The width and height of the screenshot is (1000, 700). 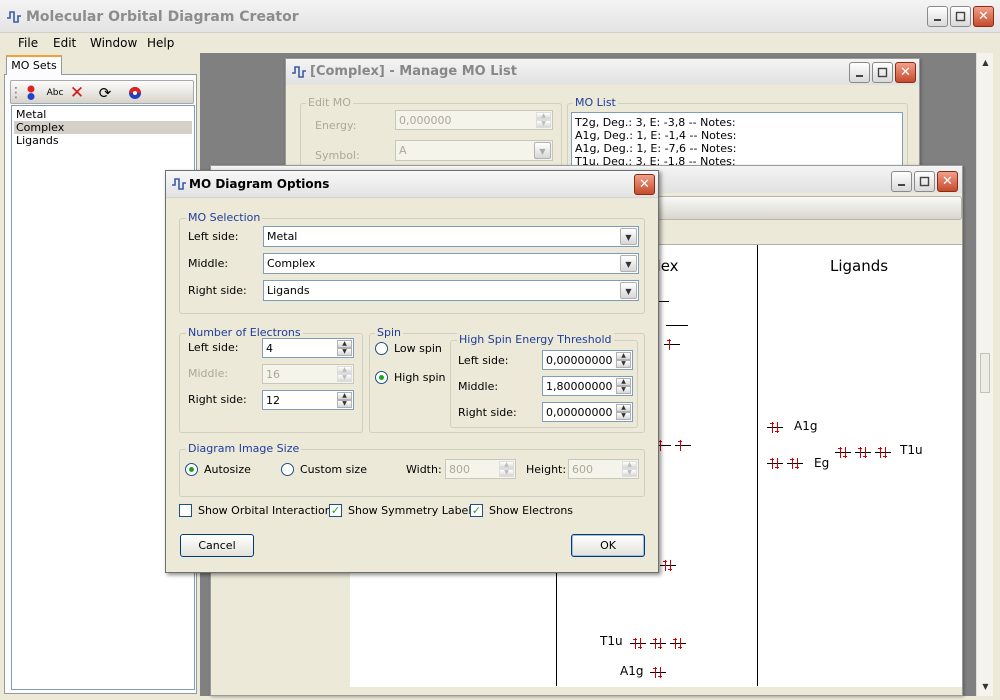 I want to click on spin-title: Spin, so click(x=389, y=332).